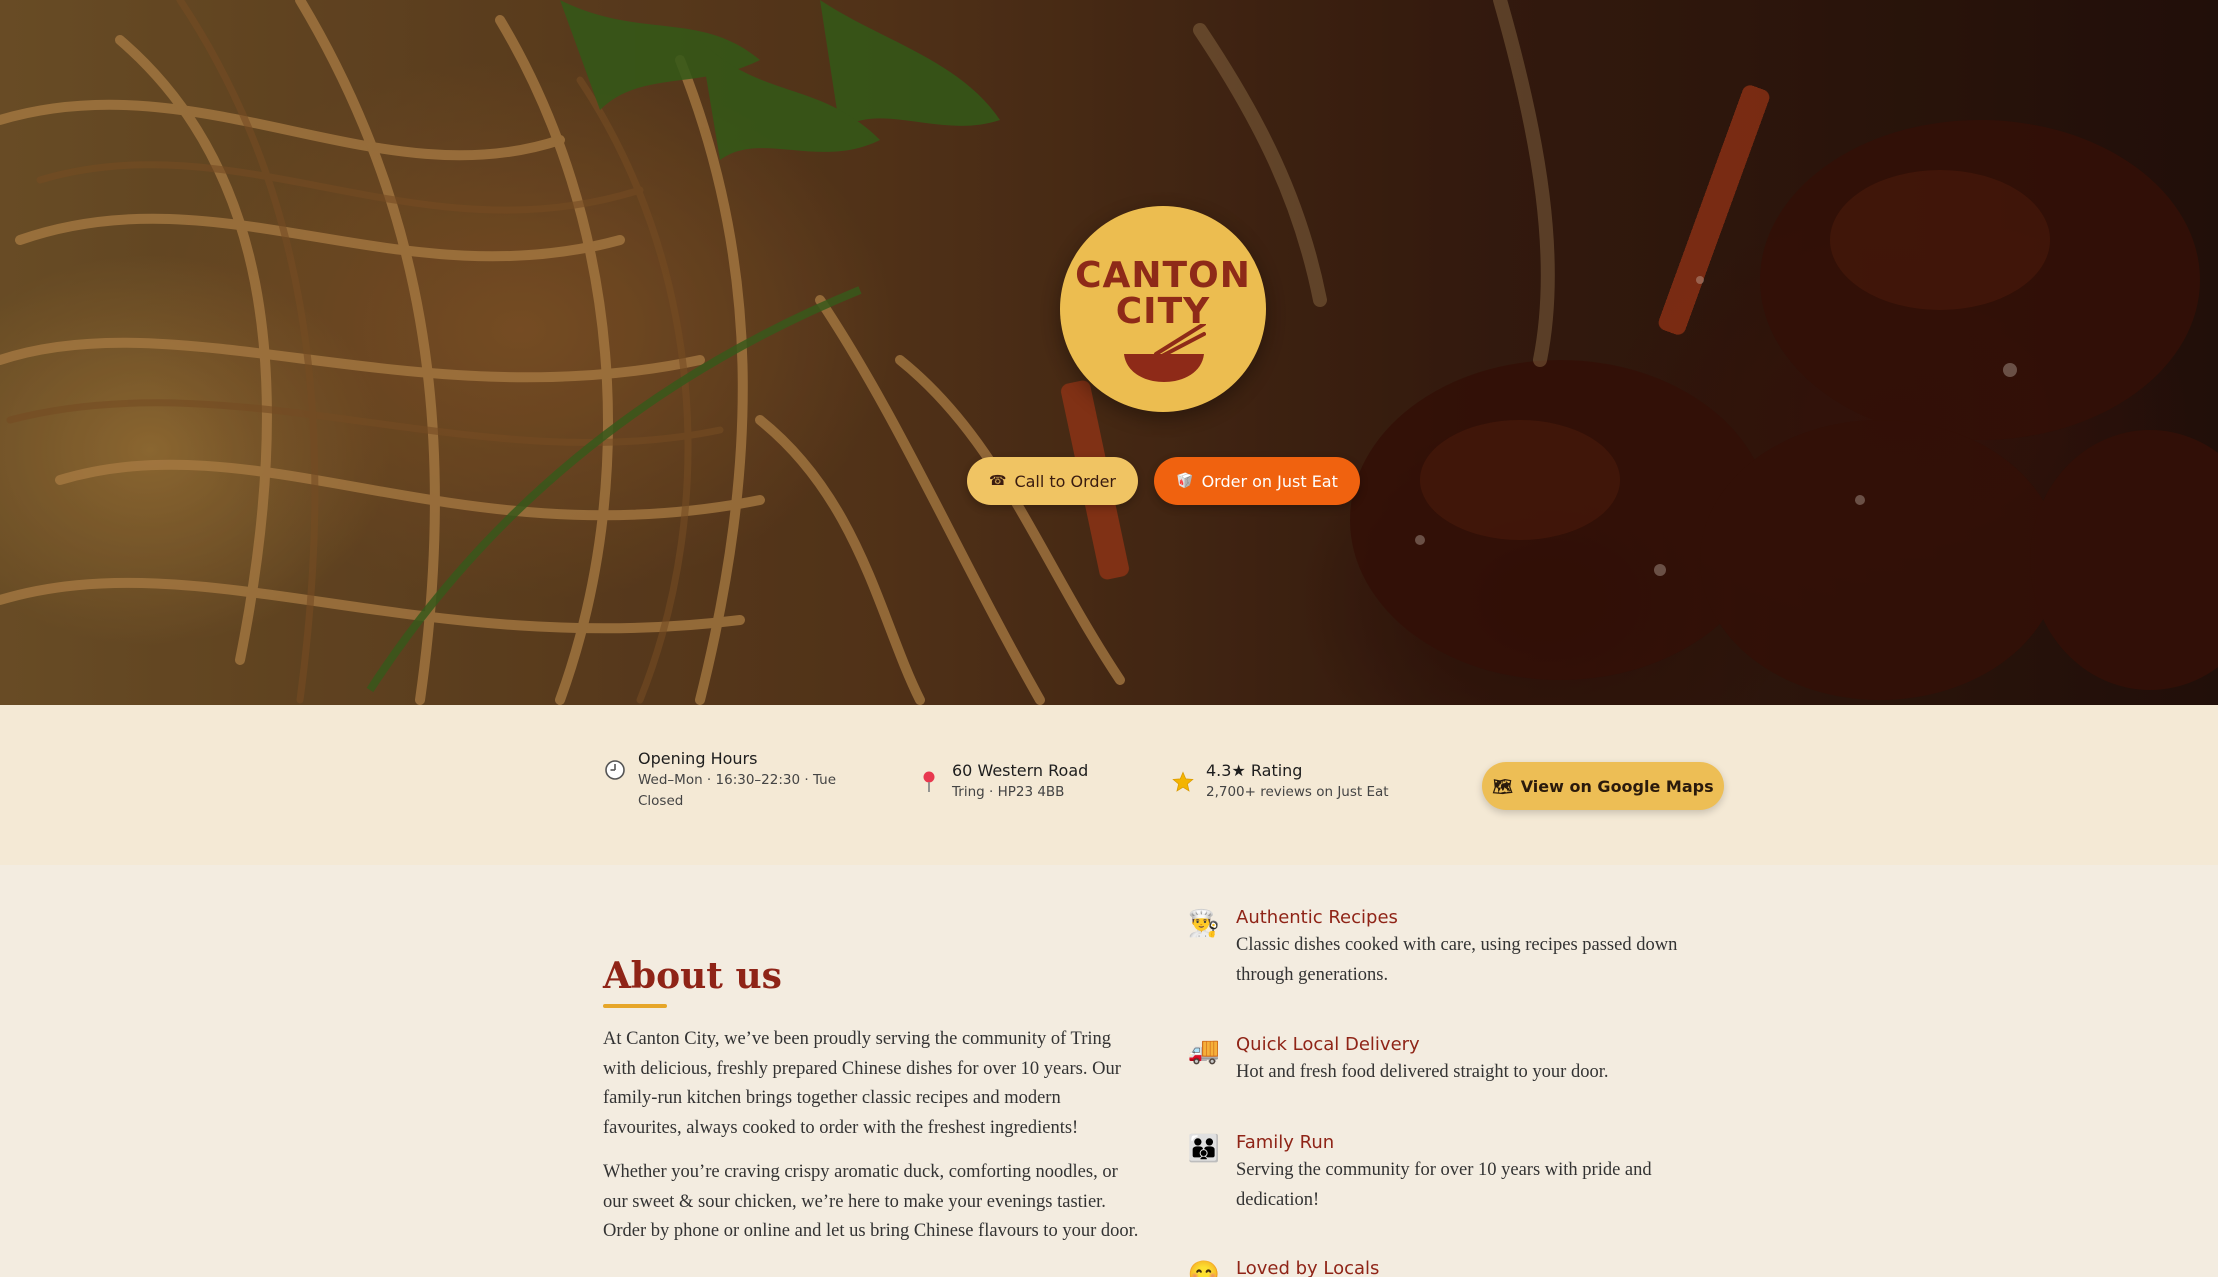 This screenshot has width=2218, height=1277. Describe the element at coordinates (1003, 781) in the screenshot. I see `address-info: 60 Western Road Tring · HP23 4BB` at that location.